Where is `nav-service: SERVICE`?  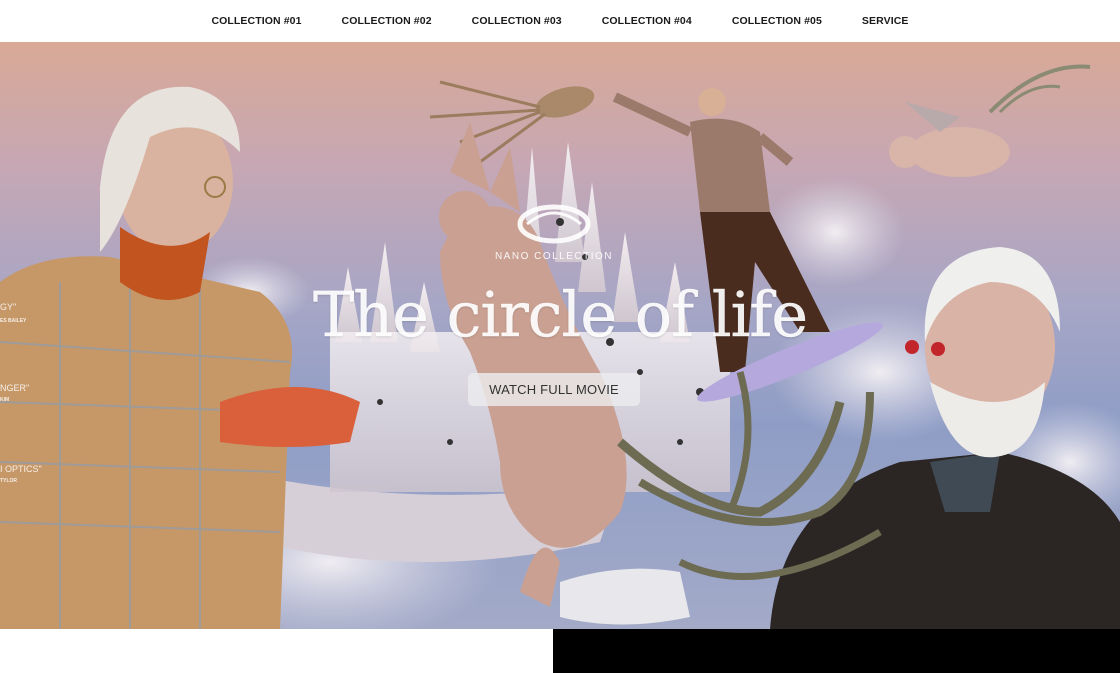
nav-service: SERVICE is located at coordinates (885, 21).